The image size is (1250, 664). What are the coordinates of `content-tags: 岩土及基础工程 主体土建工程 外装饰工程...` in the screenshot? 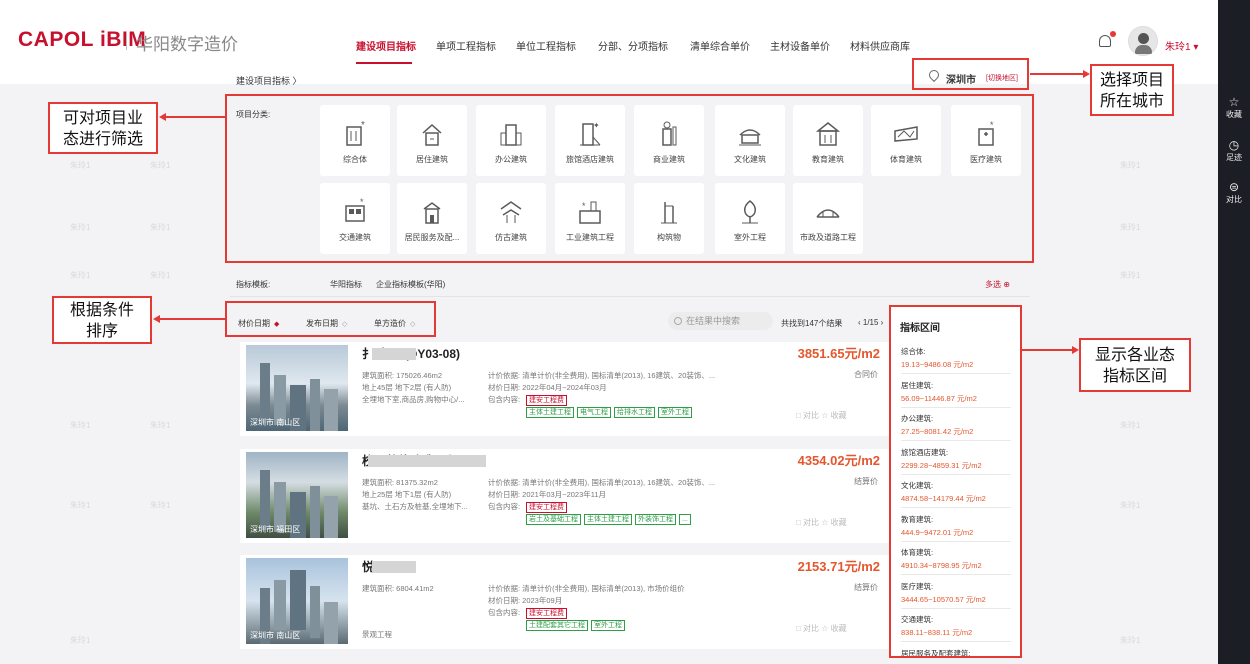 It's located at (610, 519).